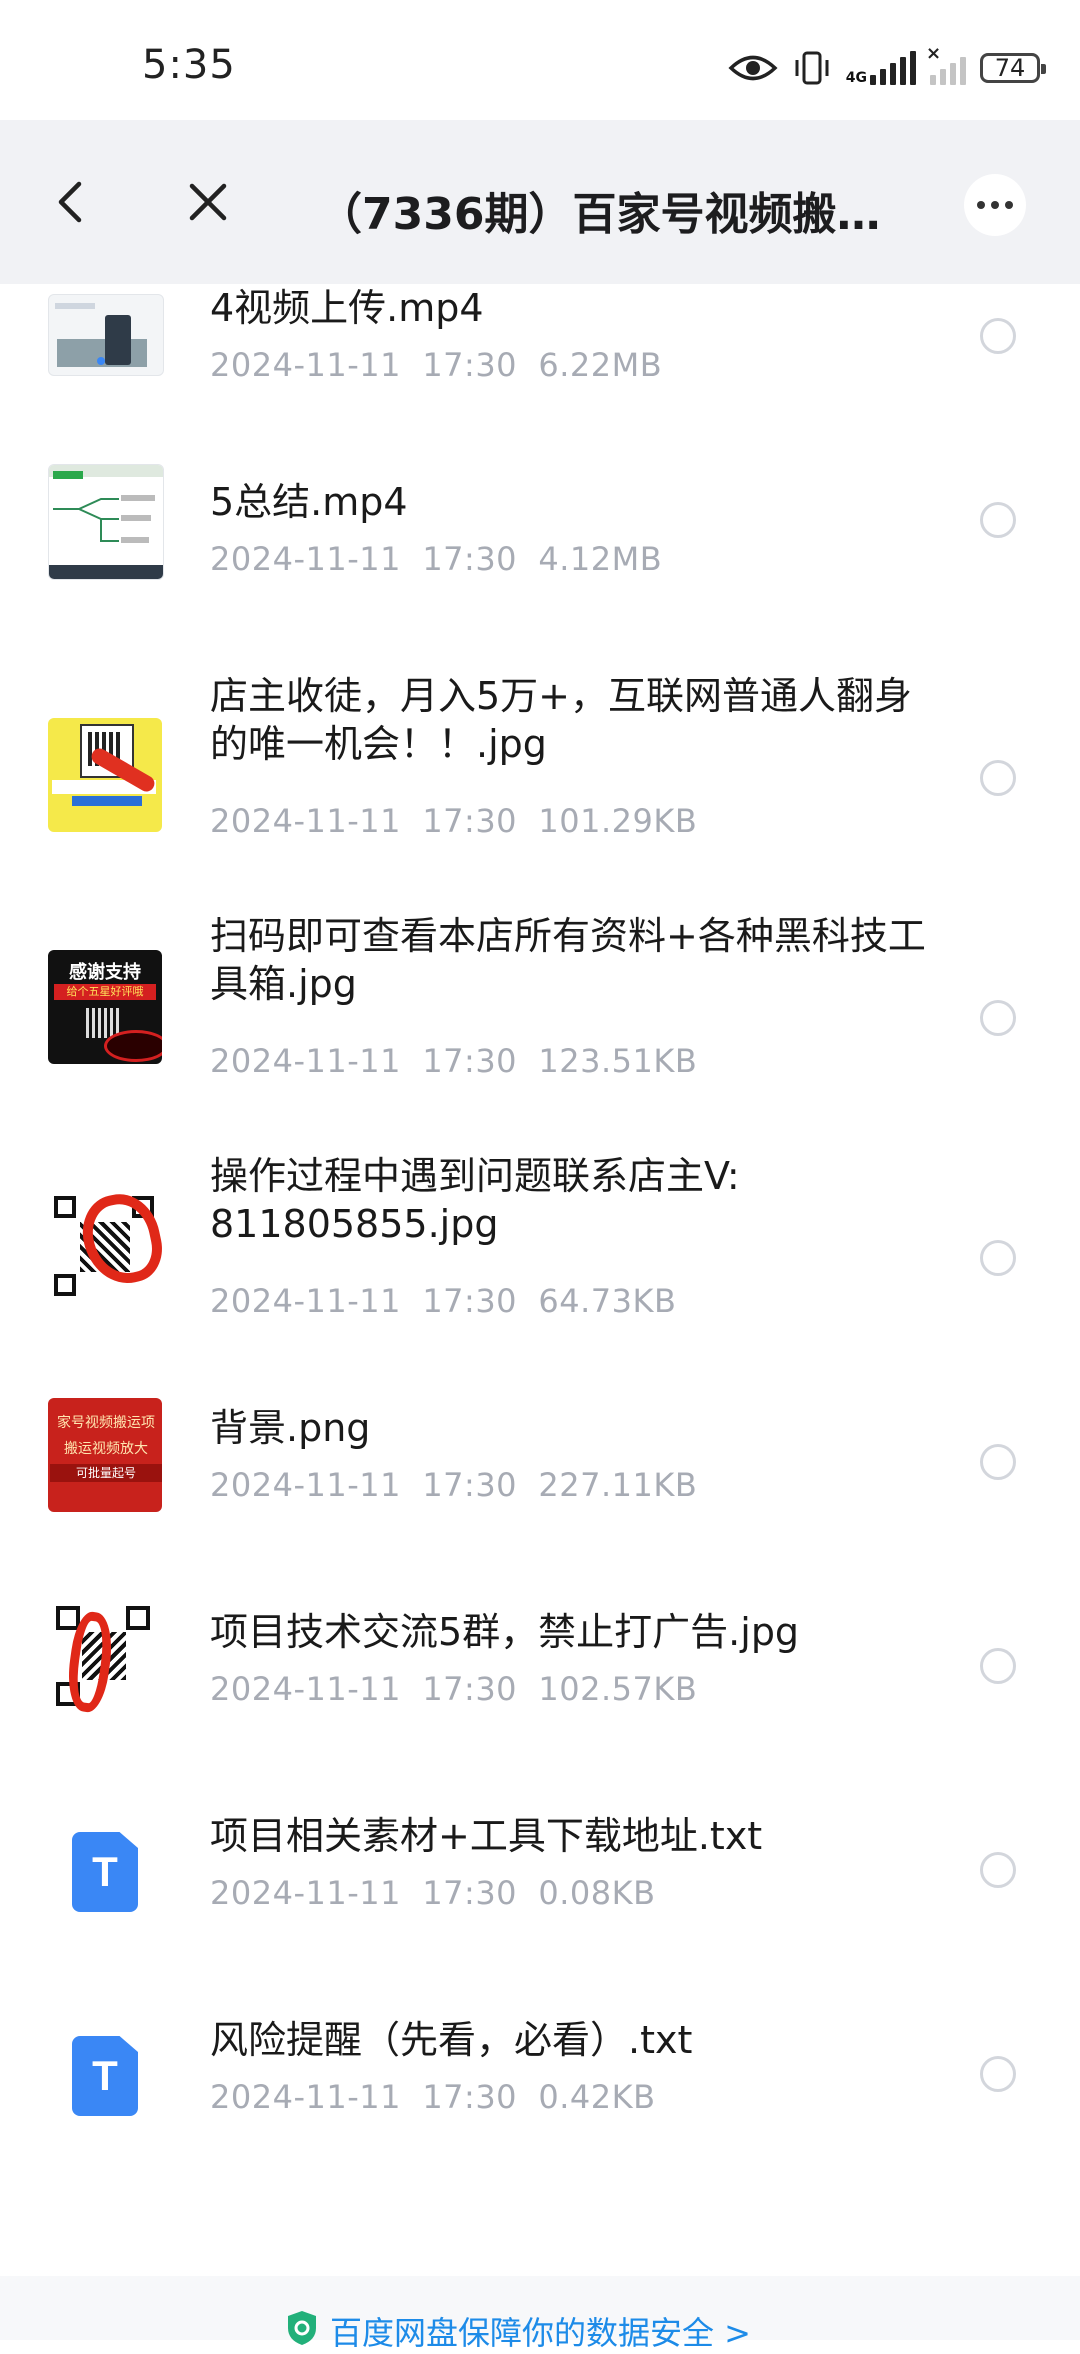  I want to click on network-type: 4G, so click(856, 78).